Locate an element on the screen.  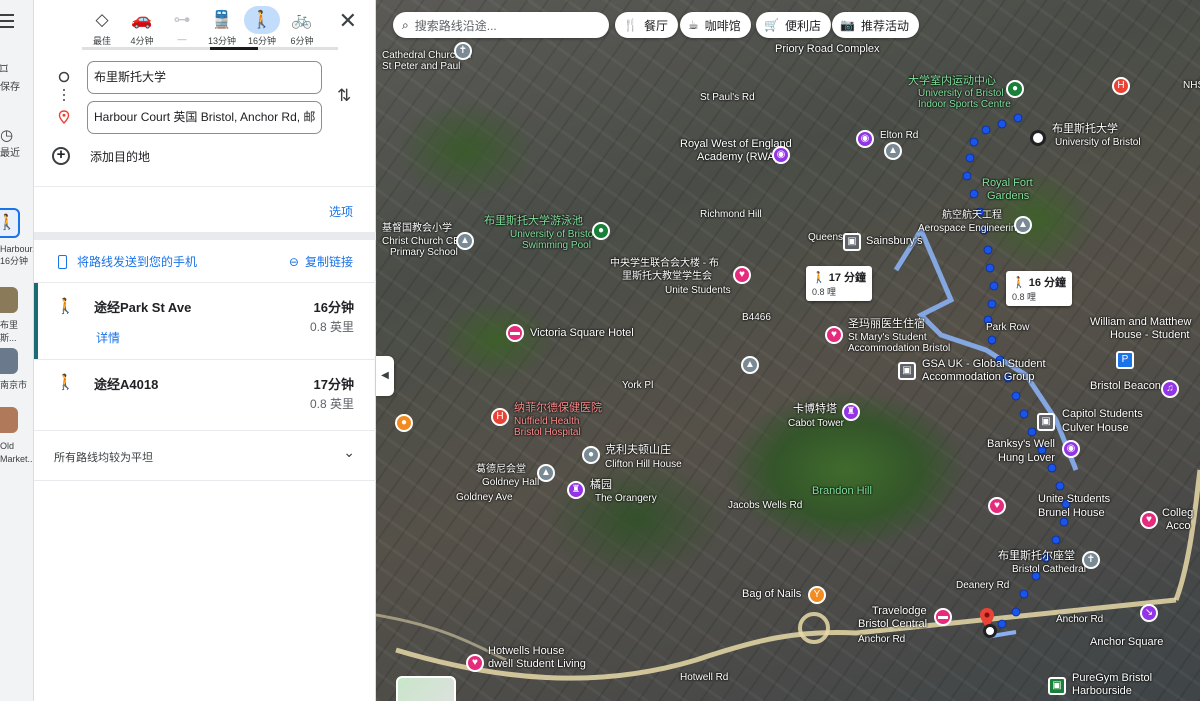
origin-input: 布里斯托大学 is located at coordinates (204, 77).